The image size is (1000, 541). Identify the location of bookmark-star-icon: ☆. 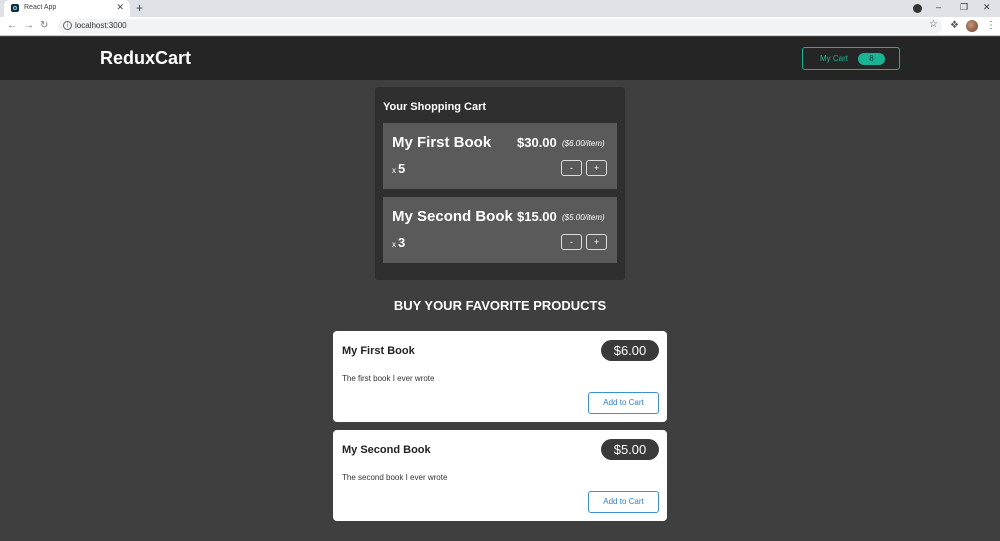
(933, 24).